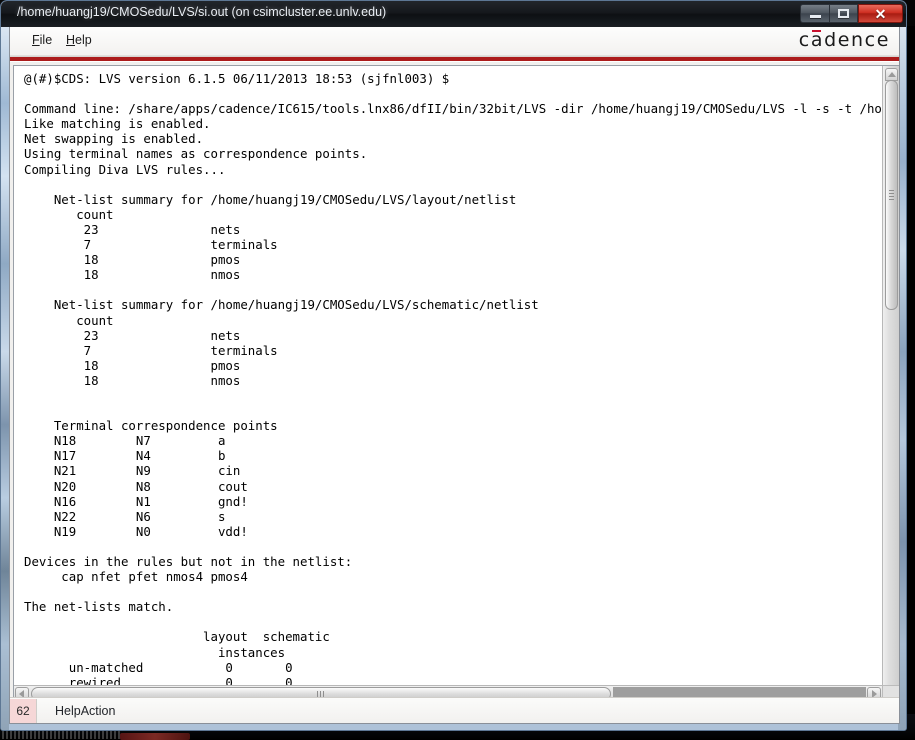 Image resolution: width=915 pixels, height=740 pixels. I want to click on menu-help-mnemonic: H, so click(71, 40).